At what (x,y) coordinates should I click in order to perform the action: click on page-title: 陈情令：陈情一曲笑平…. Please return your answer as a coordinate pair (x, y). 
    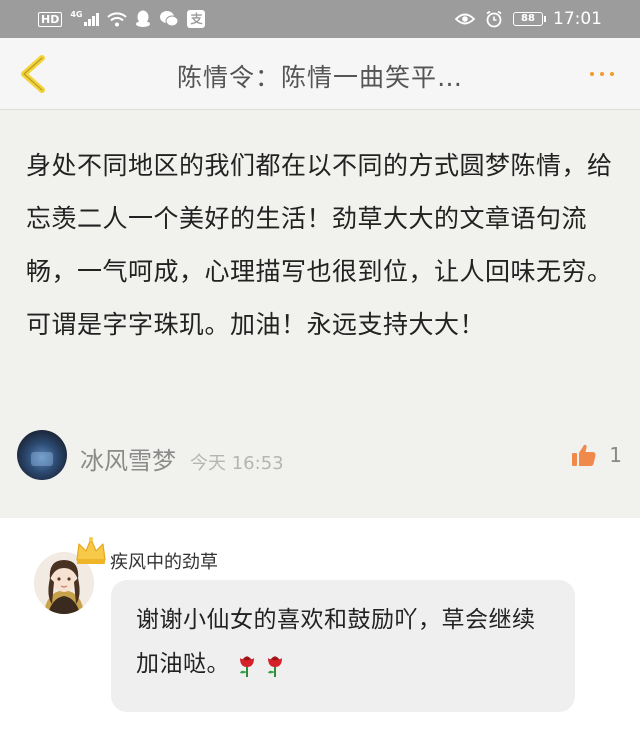
    Looking at the image, I should click on (319, 77).